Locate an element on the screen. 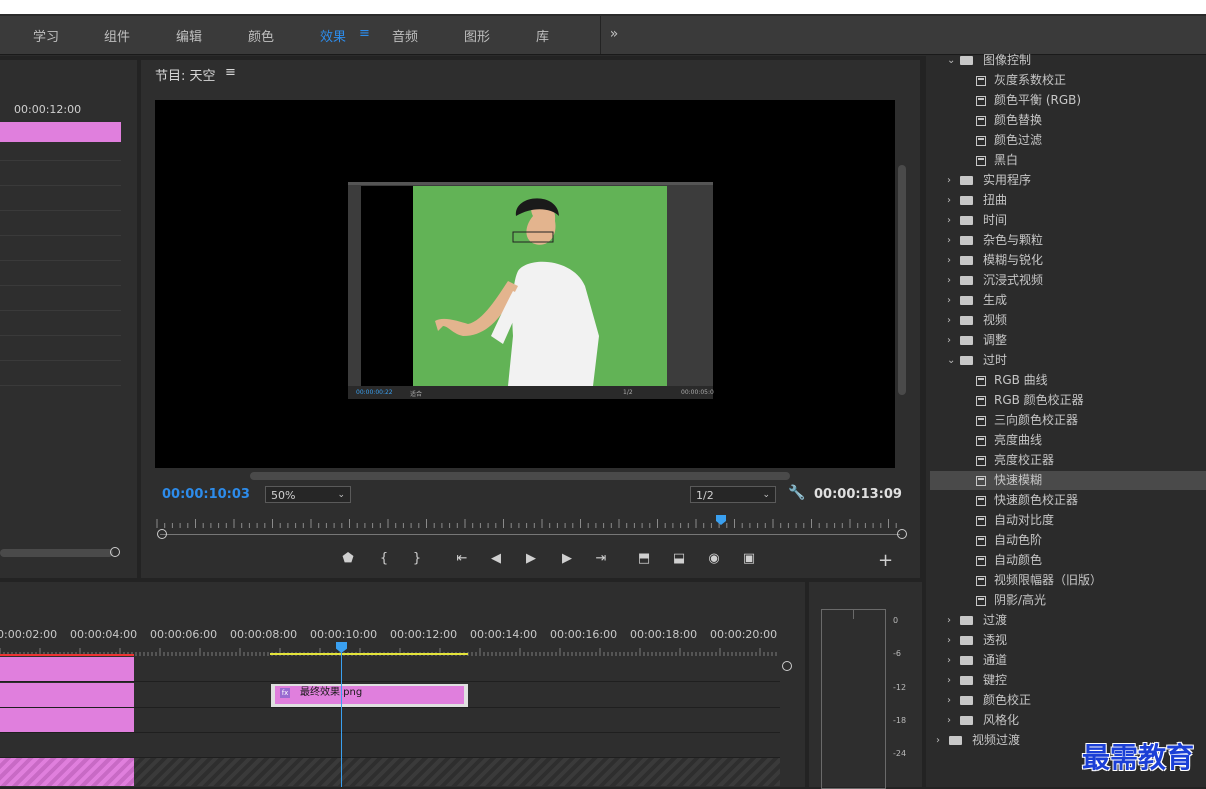 This screenshot has height=789, width=1206. play-icon: ▶ is located at coordinates (531, 559).